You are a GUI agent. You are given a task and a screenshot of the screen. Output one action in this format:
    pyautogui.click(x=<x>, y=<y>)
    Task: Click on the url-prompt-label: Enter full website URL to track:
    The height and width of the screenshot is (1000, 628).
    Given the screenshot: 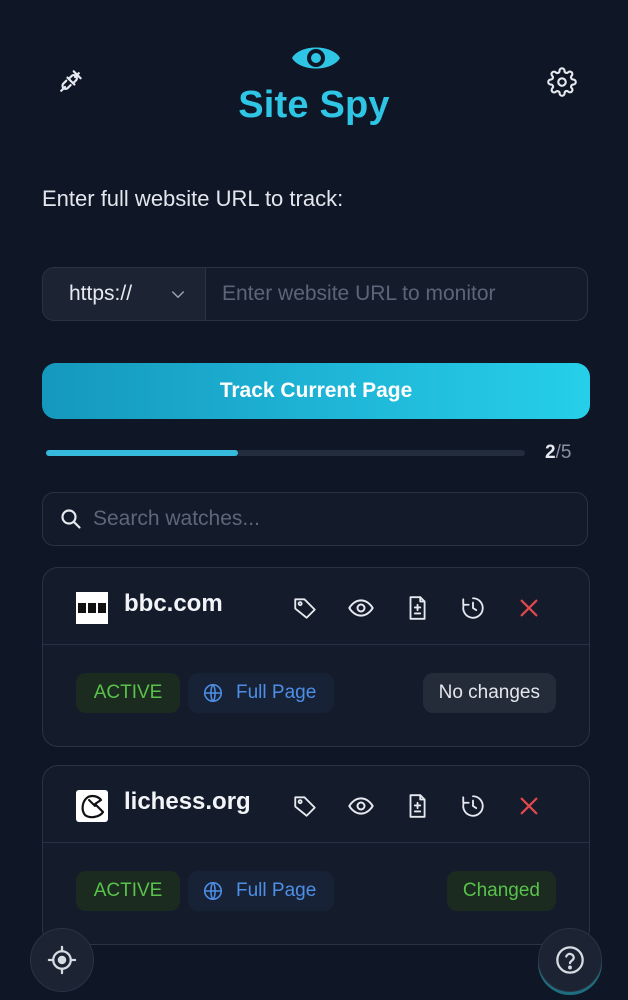 What is the action you would take?
    pyautogui.click(x=193, y=198)
    